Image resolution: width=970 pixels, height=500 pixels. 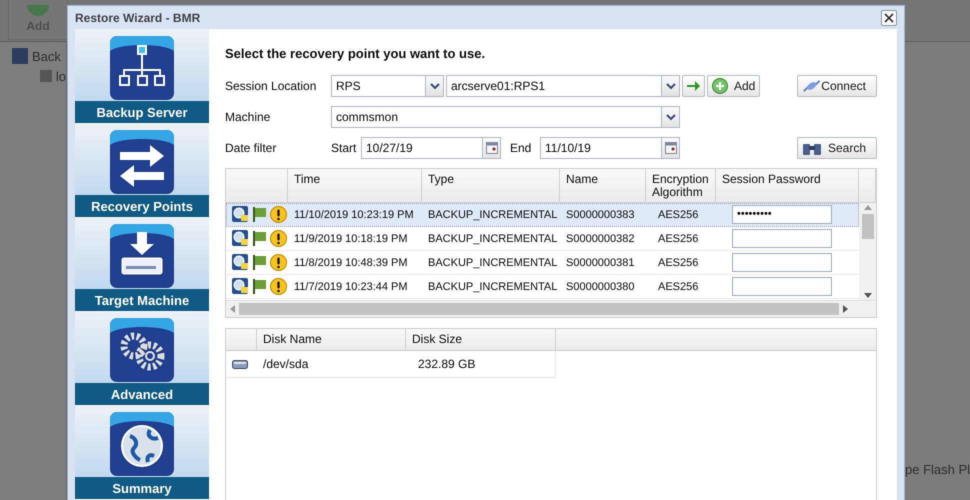 I want to click on table-row: 11/7/2019 10:23:44 PM BACKUP_INCREMENTAL S0000000380 AES256, so click(x=542, y=287).